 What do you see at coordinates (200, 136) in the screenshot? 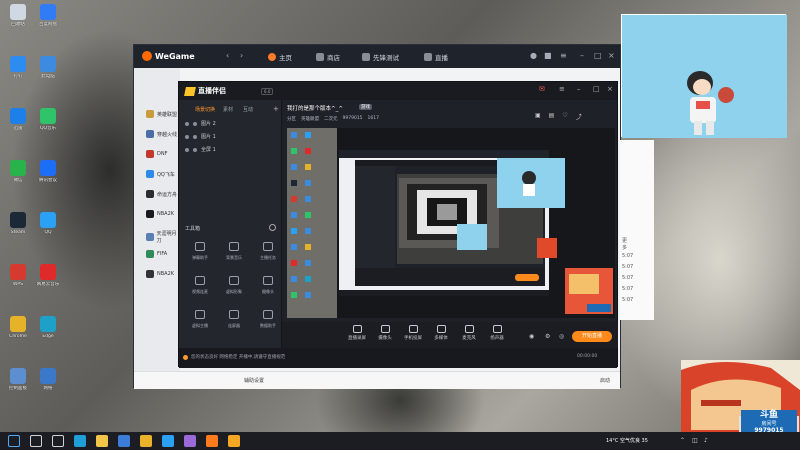
I see `scene-row: 图片 1` at bounding box center [200, 136].